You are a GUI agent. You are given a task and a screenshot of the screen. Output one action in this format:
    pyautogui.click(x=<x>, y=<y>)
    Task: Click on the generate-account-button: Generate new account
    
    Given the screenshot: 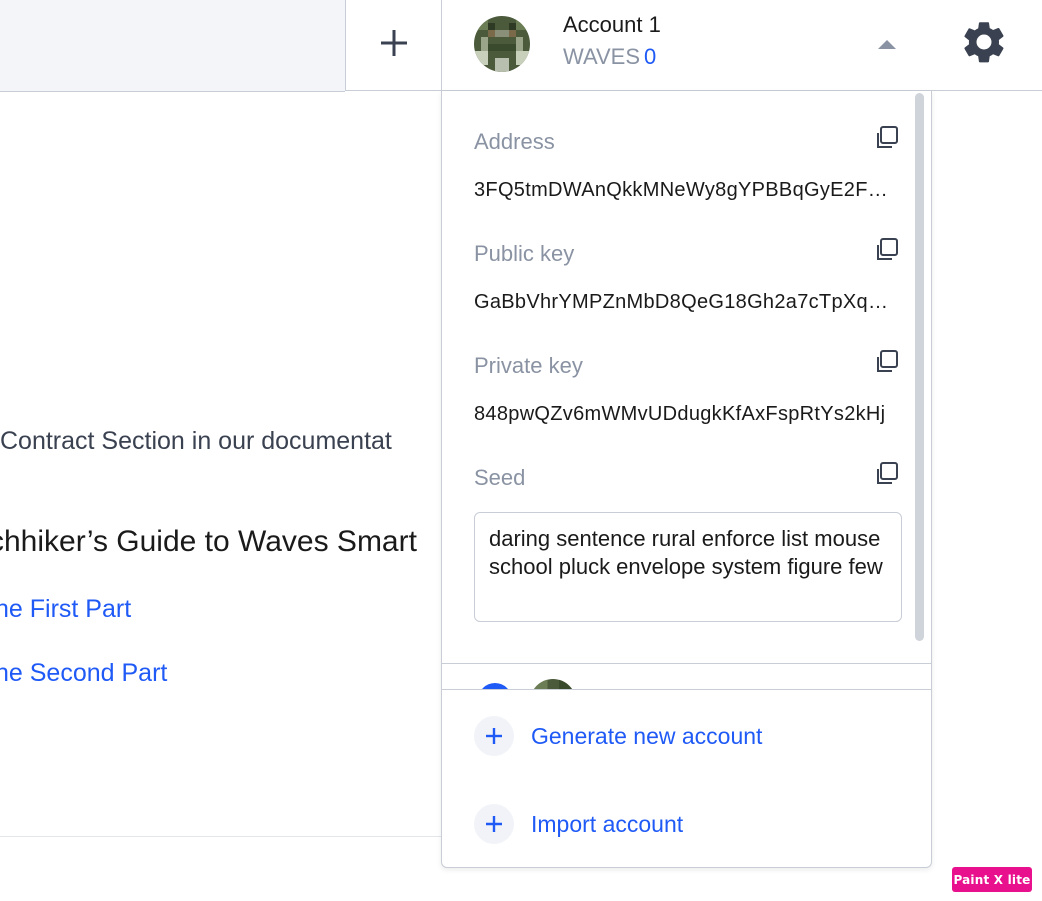 What is the action you would take?
    pyautogui.click(x=618, y=736)
    